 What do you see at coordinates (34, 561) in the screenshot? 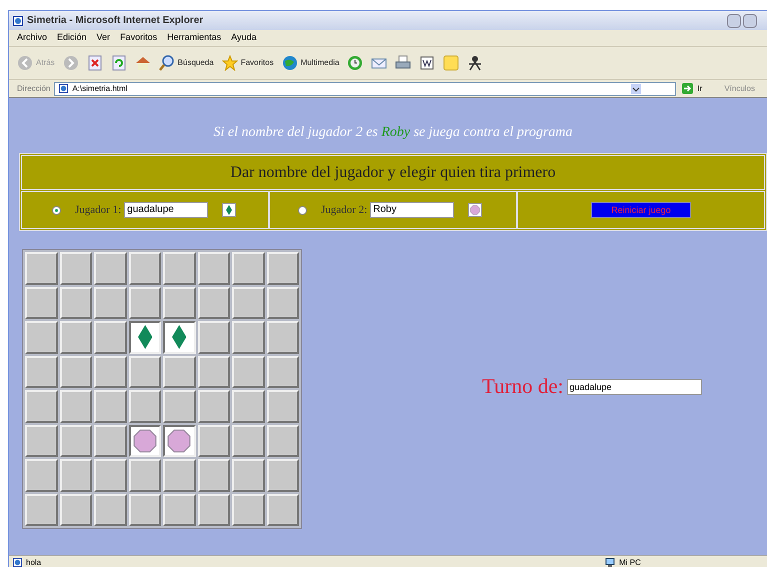
I see `status-text: hola` at bounding box center [34, 561].